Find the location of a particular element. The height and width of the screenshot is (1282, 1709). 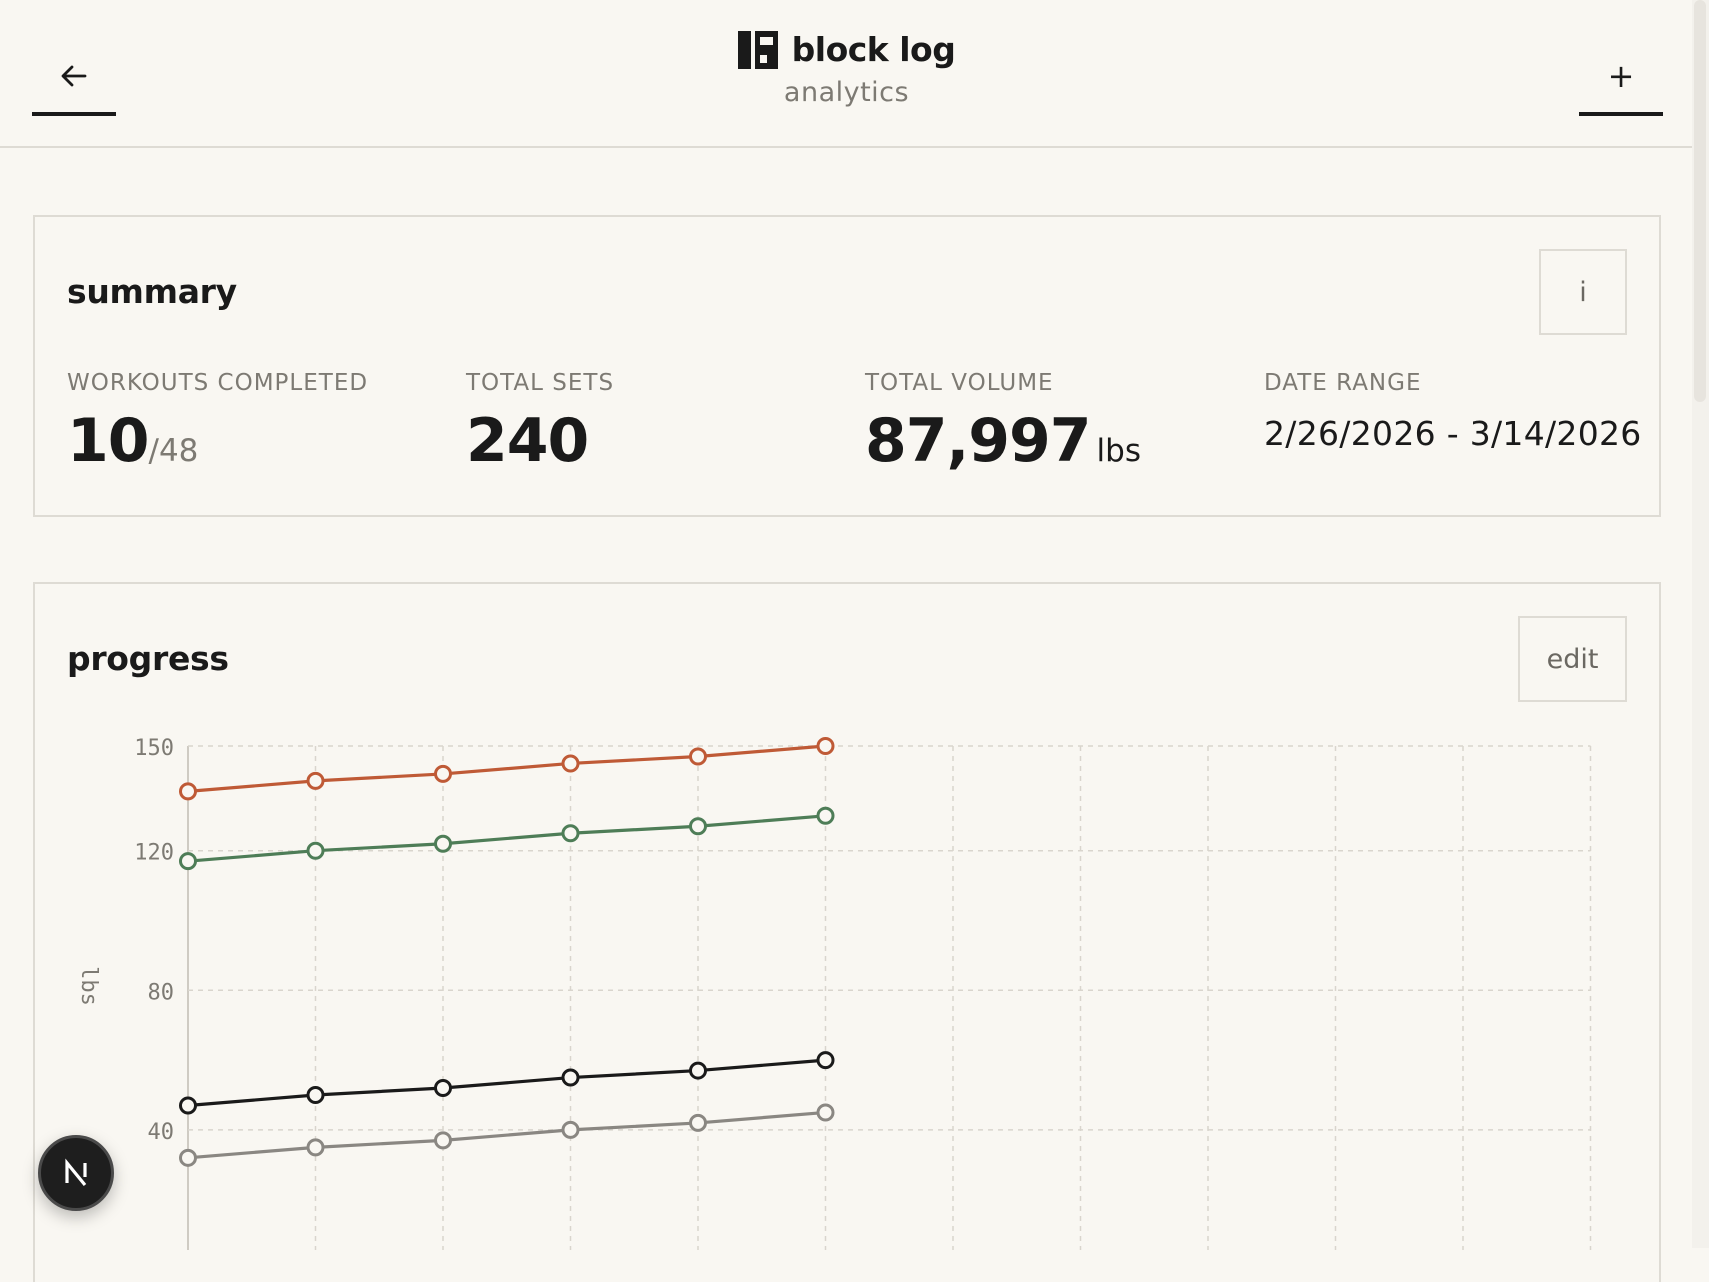

y-axis-label: lbs is located at coordinates (88, 986).